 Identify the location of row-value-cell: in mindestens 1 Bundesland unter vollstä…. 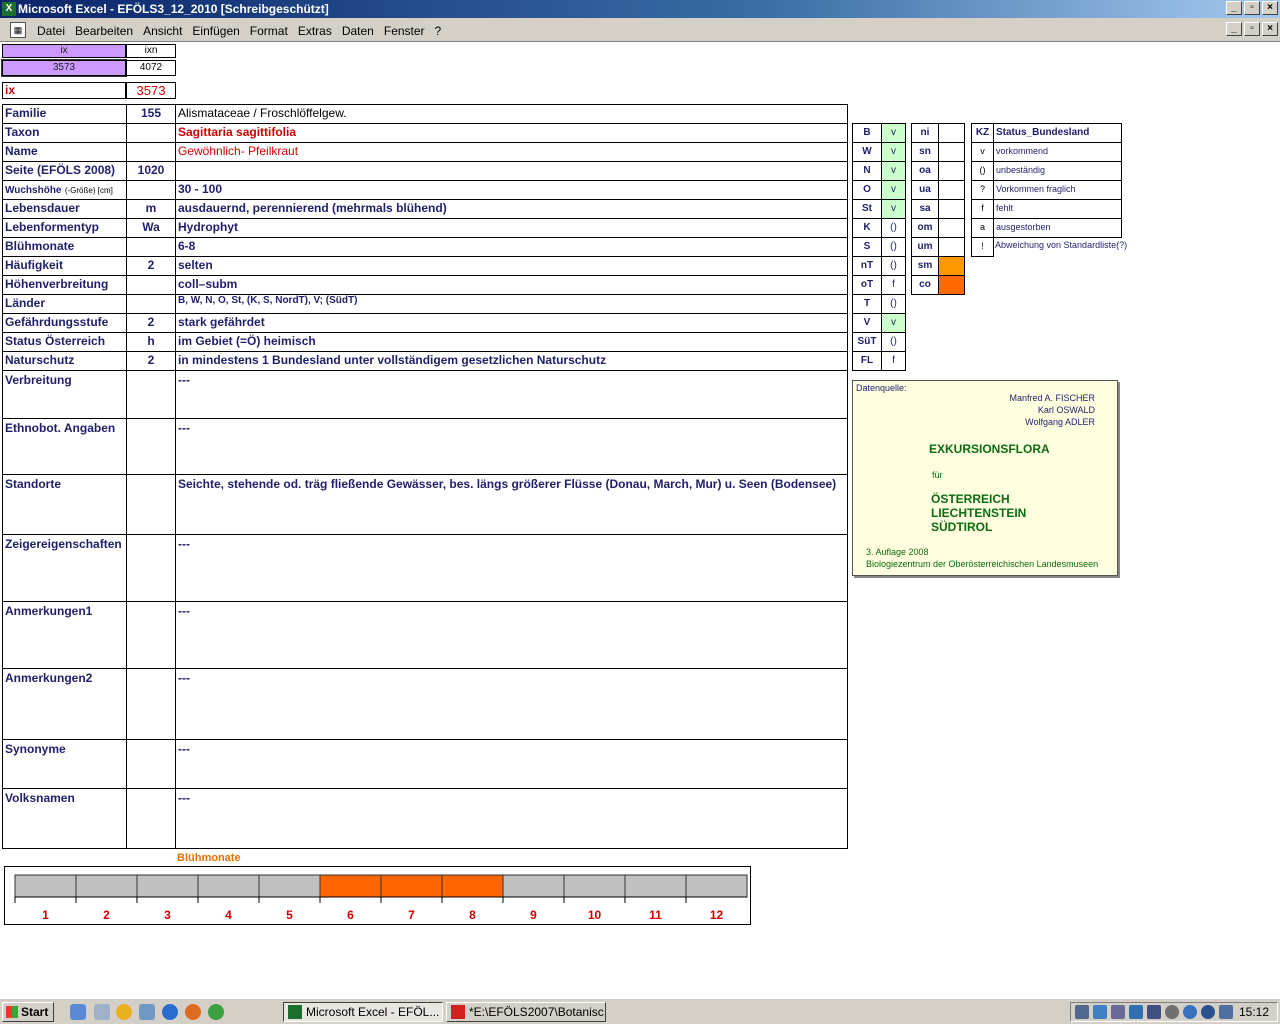
(511, 361).